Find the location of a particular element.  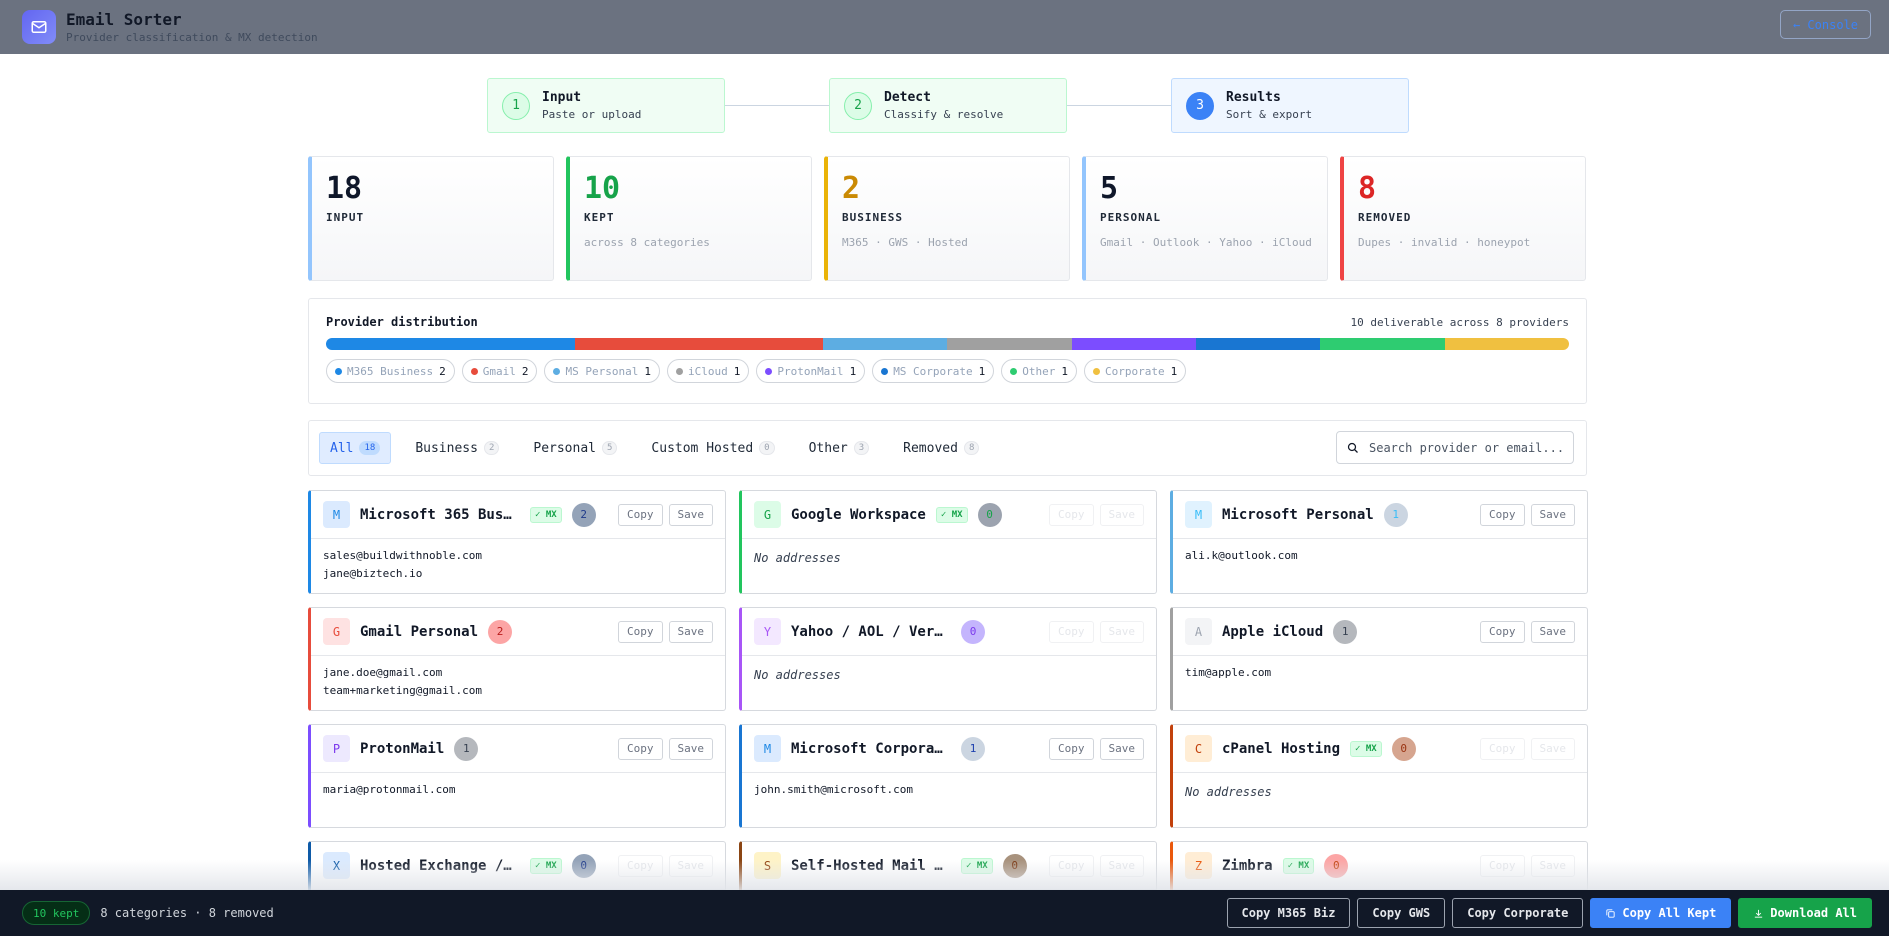

provider-name: ProtonMail is located at coordinates (402, 748).